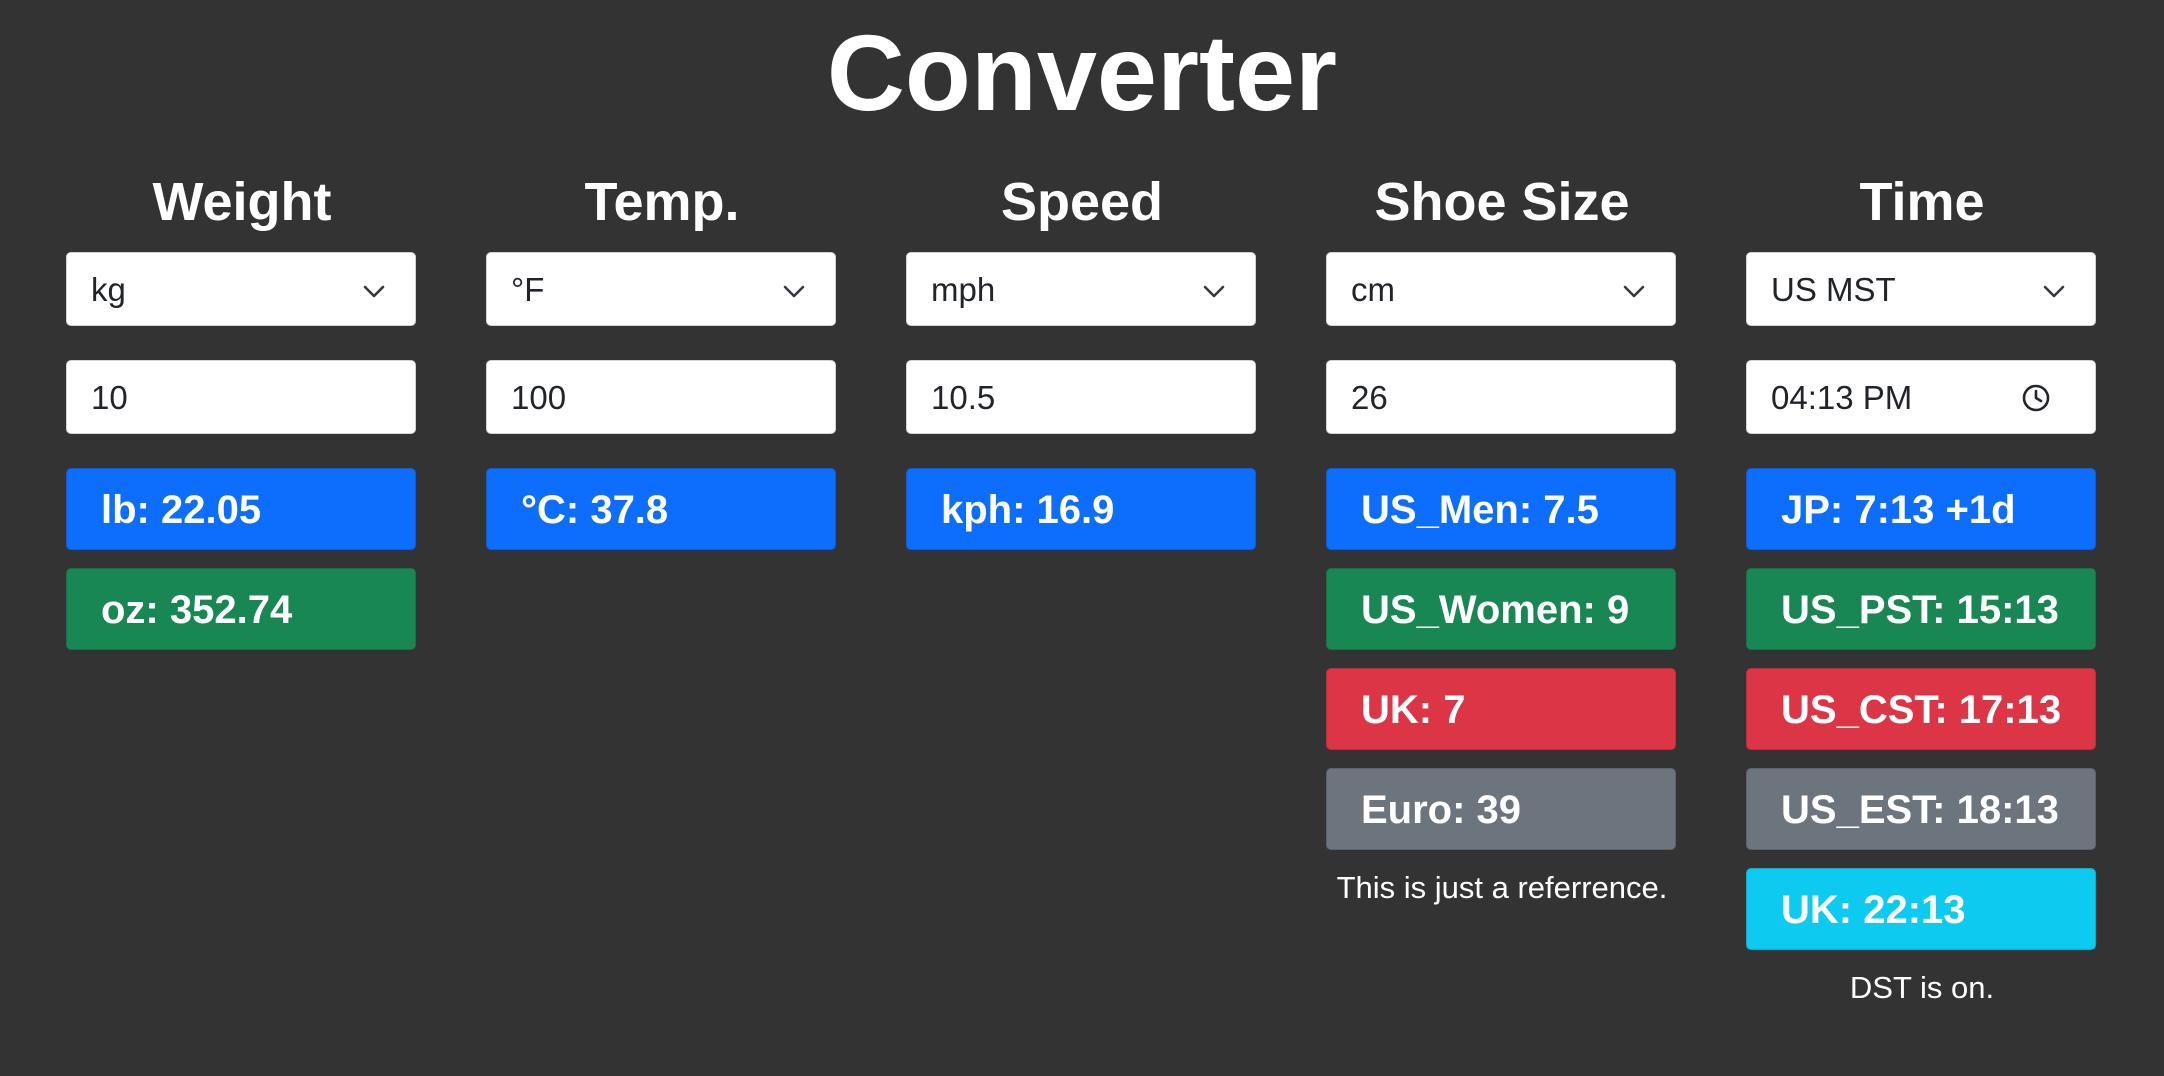  I want to click on speed-unit-value: mph, so click(963, 289).